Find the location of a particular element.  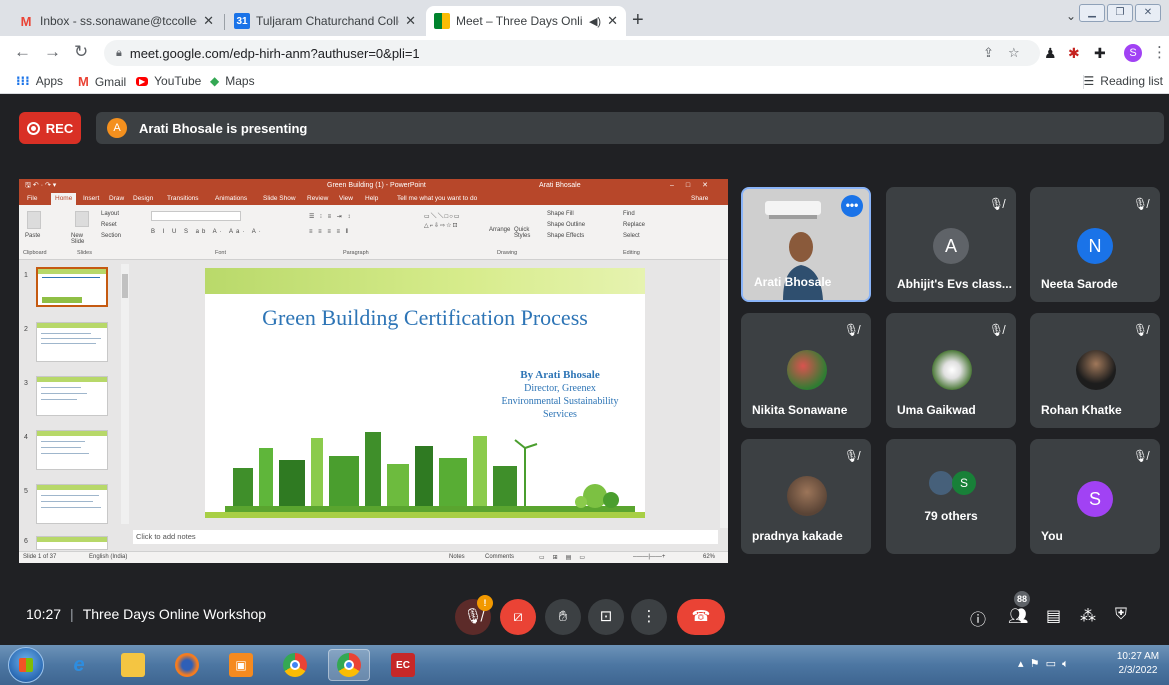

app-icon: EC is located at coordinates (403, 665).